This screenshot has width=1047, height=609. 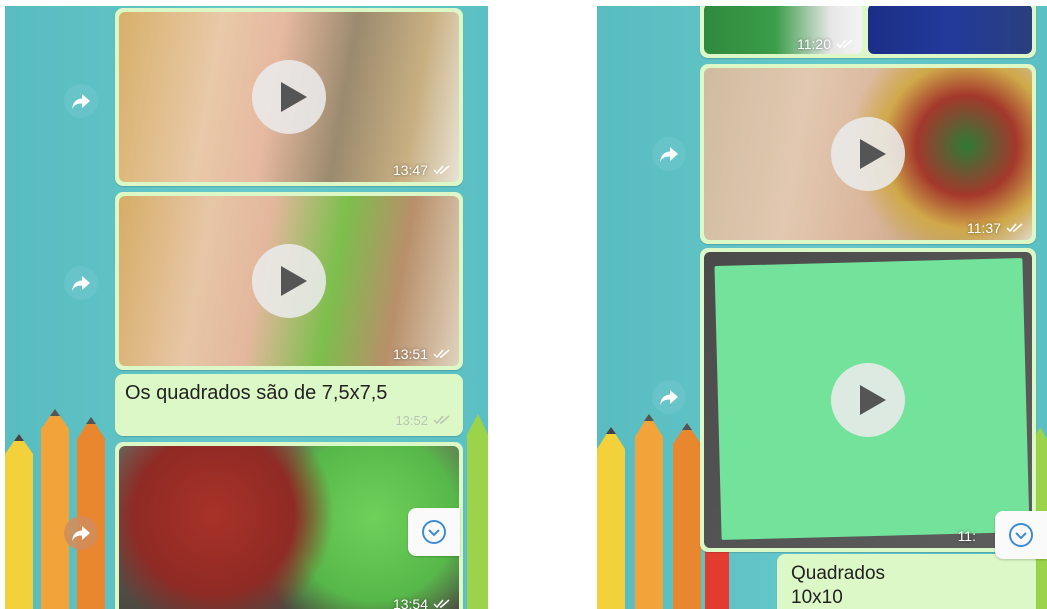 What do you see at coordinates (950, 30) in the screenshot?
I see `video-thumbnail` at bounding box center [950, 30].